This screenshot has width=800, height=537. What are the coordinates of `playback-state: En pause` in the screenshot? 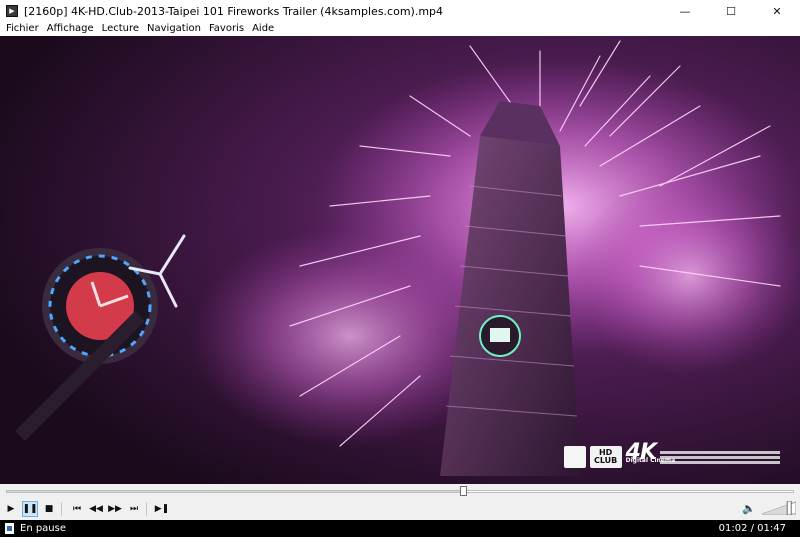 It's located at (43, 528).